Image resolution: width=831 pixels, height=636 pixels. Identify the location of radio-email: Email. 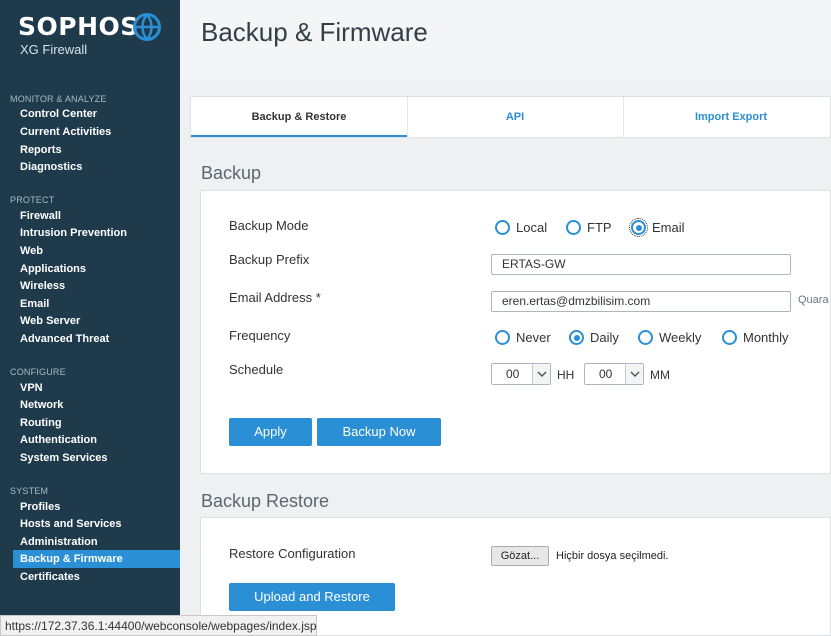
(657, 227).